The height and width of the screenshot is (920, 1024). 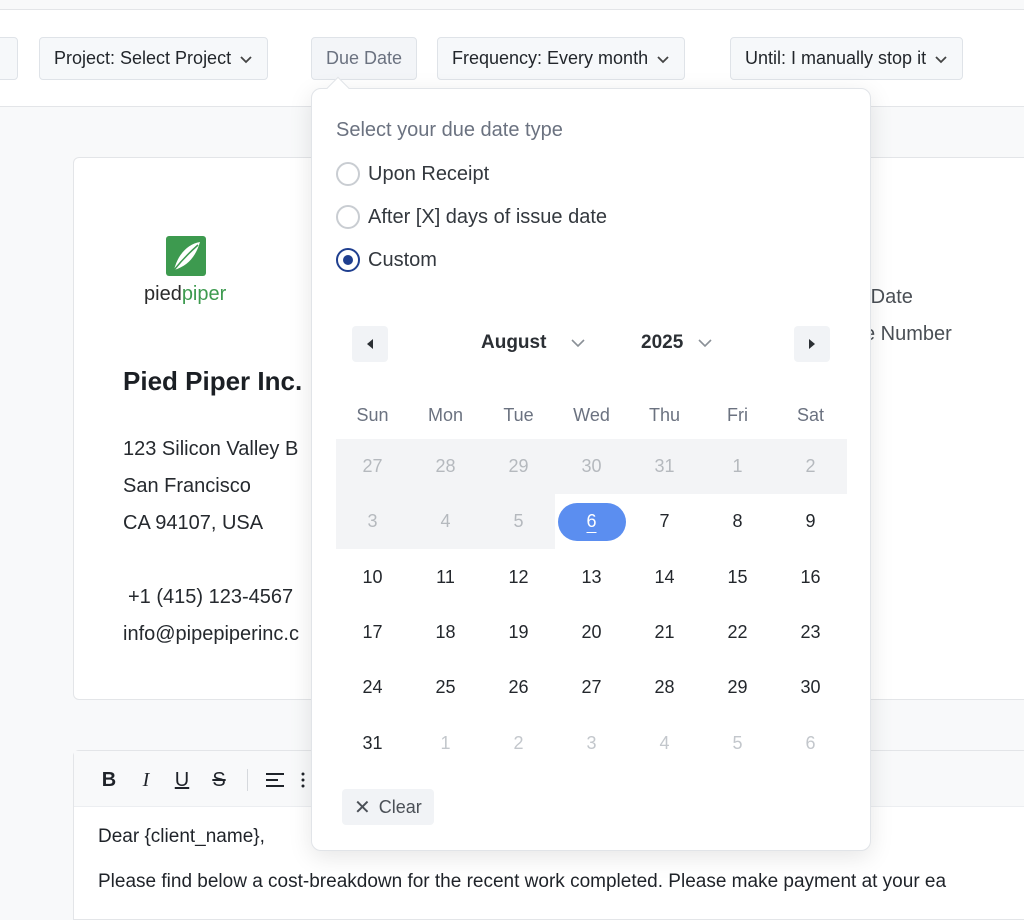 I want to click on calendar-day: 8, so click(x=737, y=521).